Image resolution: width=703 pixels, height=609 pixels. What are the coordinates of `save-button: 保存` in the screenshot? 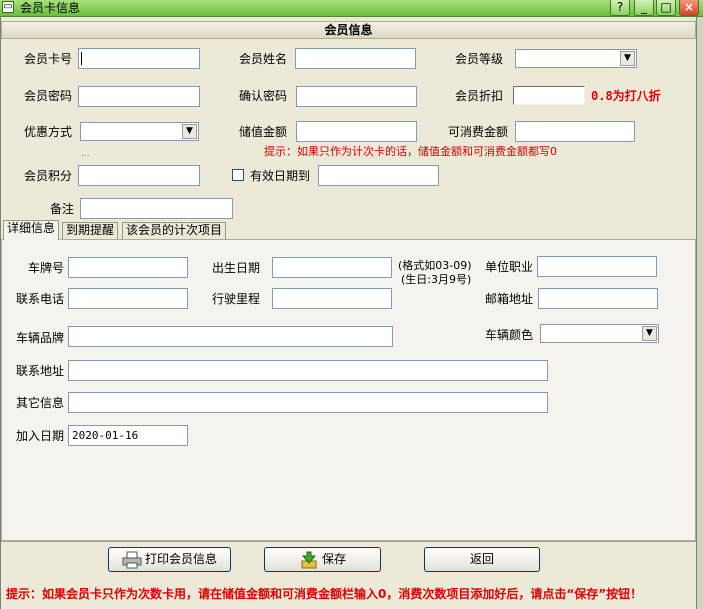 It's located at (322, 559).